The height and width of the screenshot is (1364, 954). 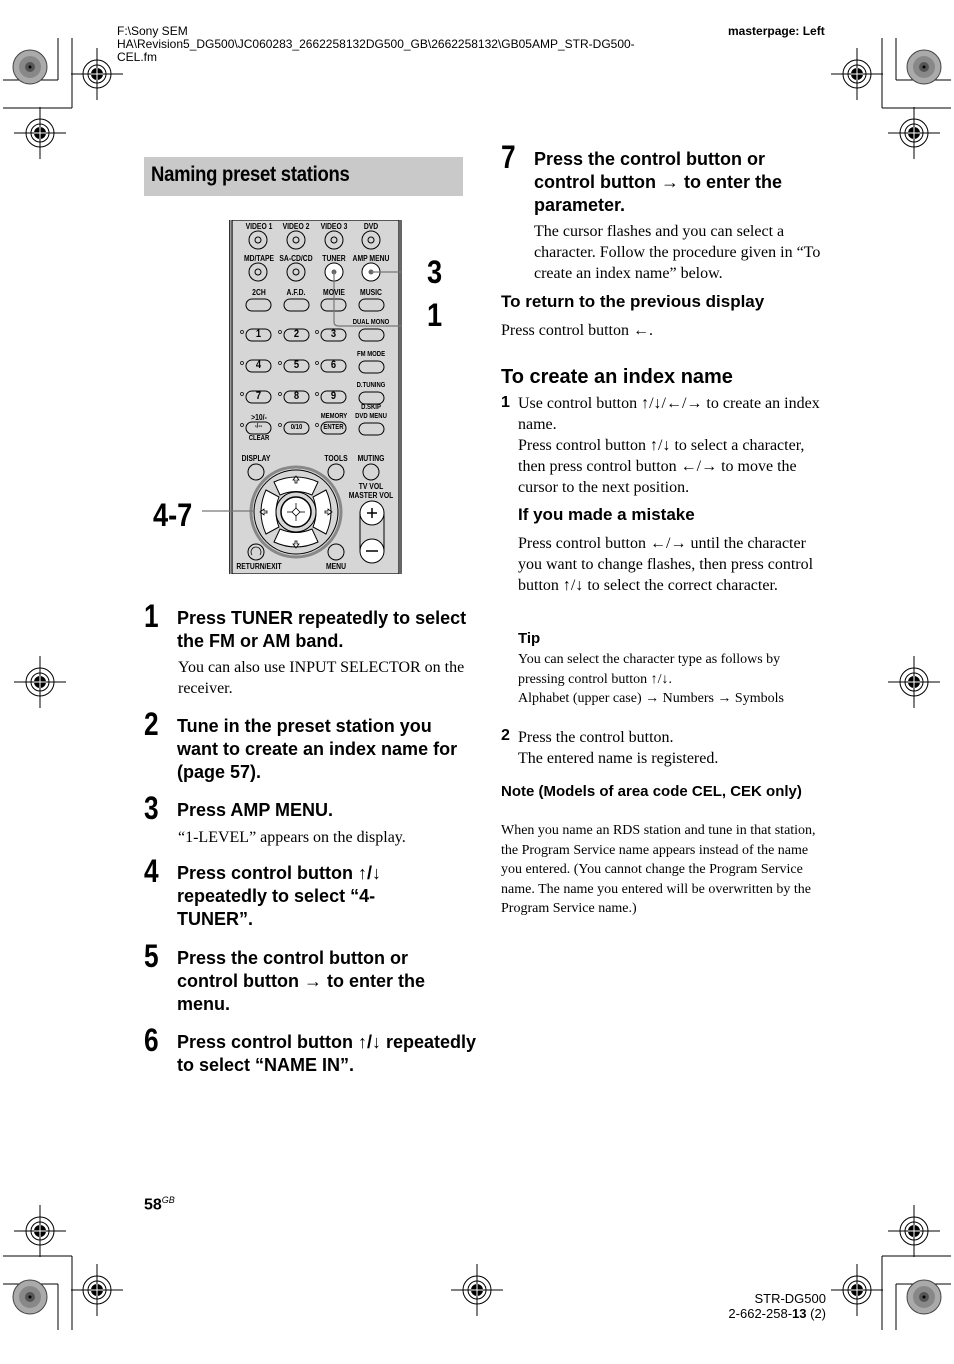 I want to click on remote-label: VIDEO 3, so click(x=334, y=226).